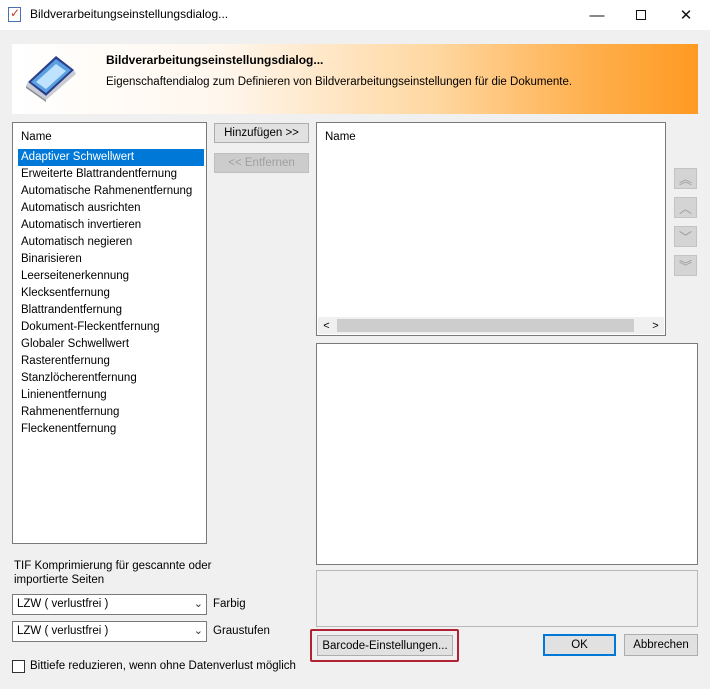 Image resolution: width=710 pixels, height=689 pixels. Describe the element at coordinates (109, 604) in the screenshot. I see `color-compression-select: LZW ( verlustfrei ) ⌄` at that location.